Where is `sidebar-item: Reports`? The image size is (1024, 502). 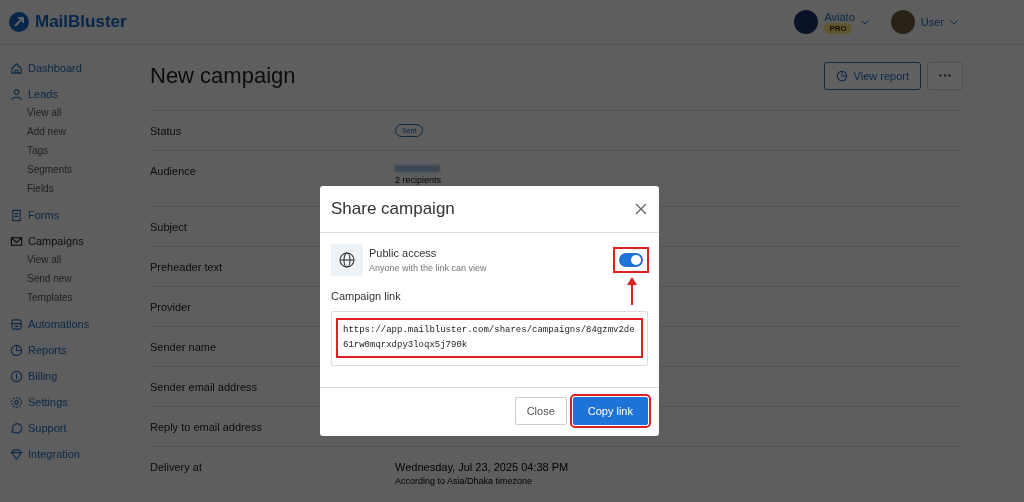 sidebar-item: Reports is located at coordinates (80, 350).